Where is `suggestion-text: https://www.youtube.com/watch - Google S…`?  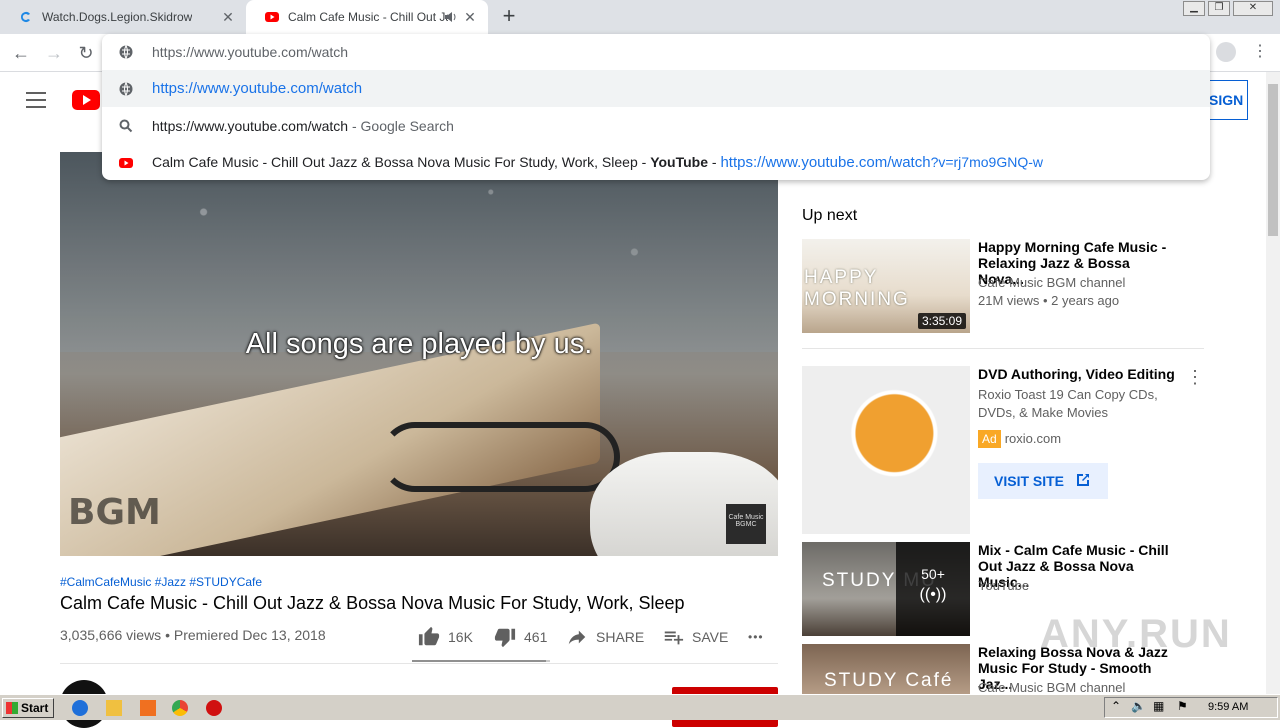 suggestion-text: https://www.youtube.com/watch - Google S… is located at coordinates (303, 125).